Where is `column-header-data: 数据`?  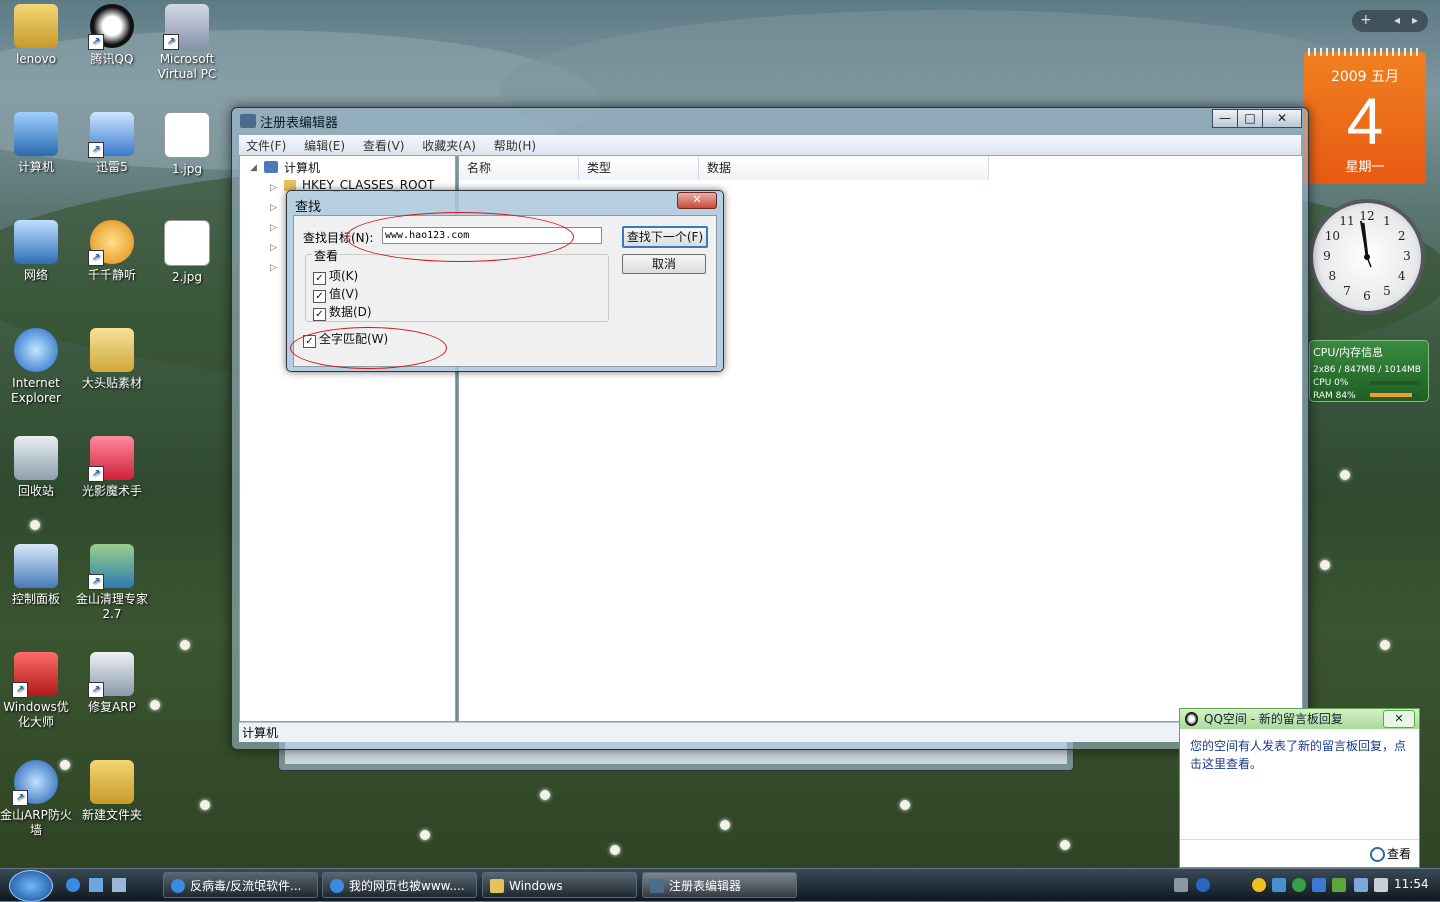 column-header-data: 数据 is located at coordinates (844, 168).